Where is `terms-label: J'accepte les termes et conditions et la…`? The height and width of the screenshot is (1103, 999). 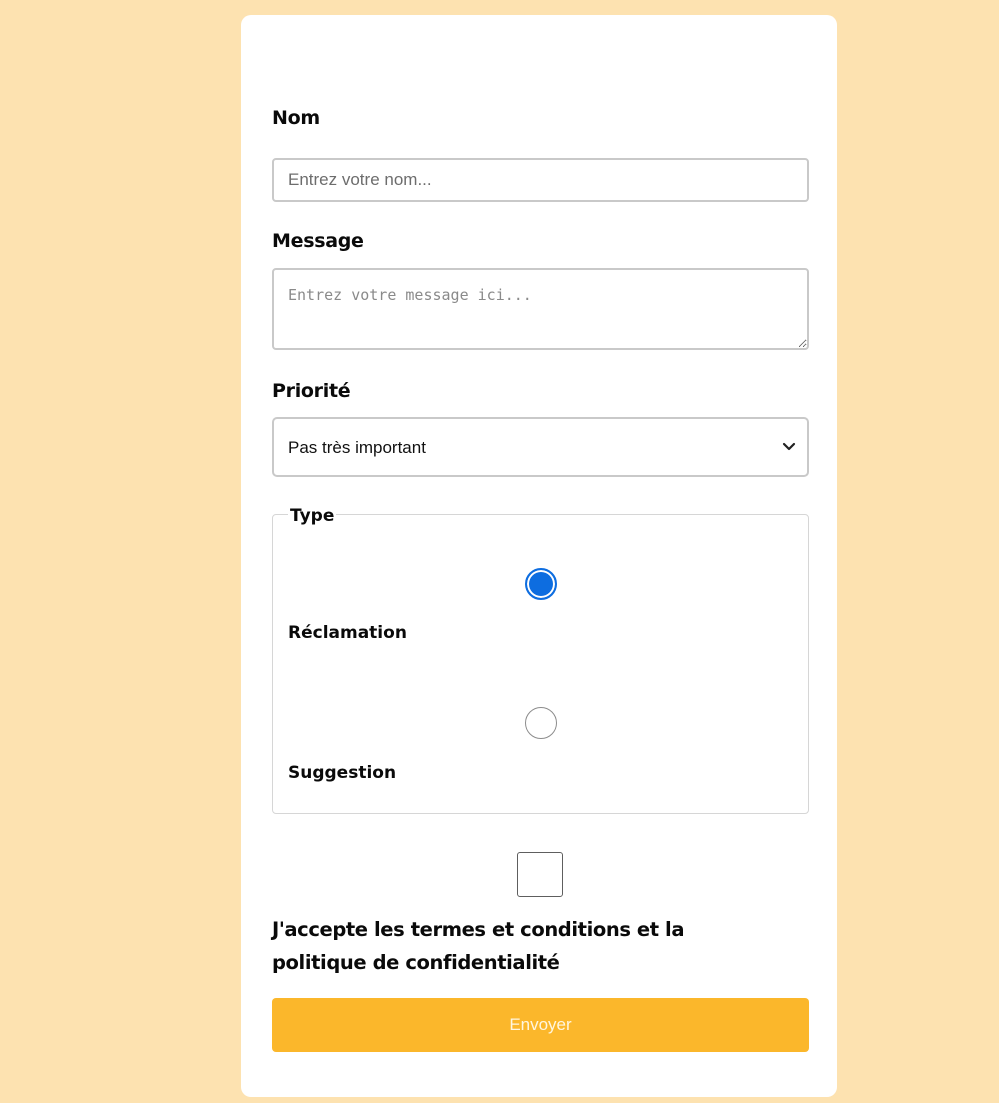 terms-label: J'accepte les termes et conditions et la… is located at coordinates (478, 946).